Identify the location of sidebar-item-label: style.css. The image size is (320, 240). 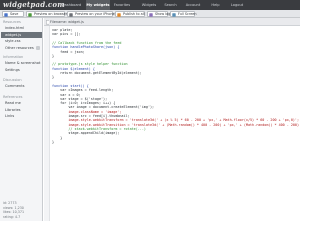
(13, 41).